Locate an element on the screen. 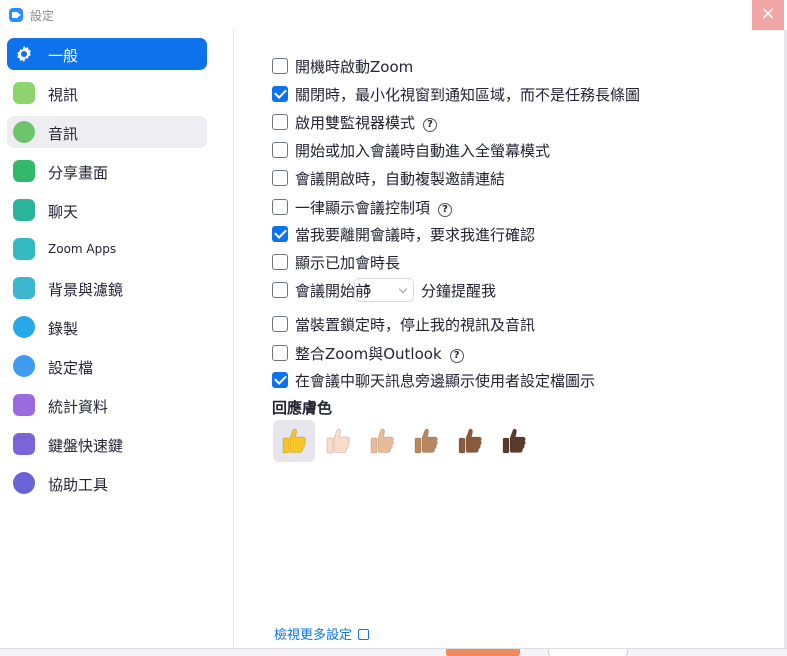 This screenshot has width=787, height=656. option-label: 當裝置鎖定時，停止我的視訊及音訊 is located at coordinates (415, 324).